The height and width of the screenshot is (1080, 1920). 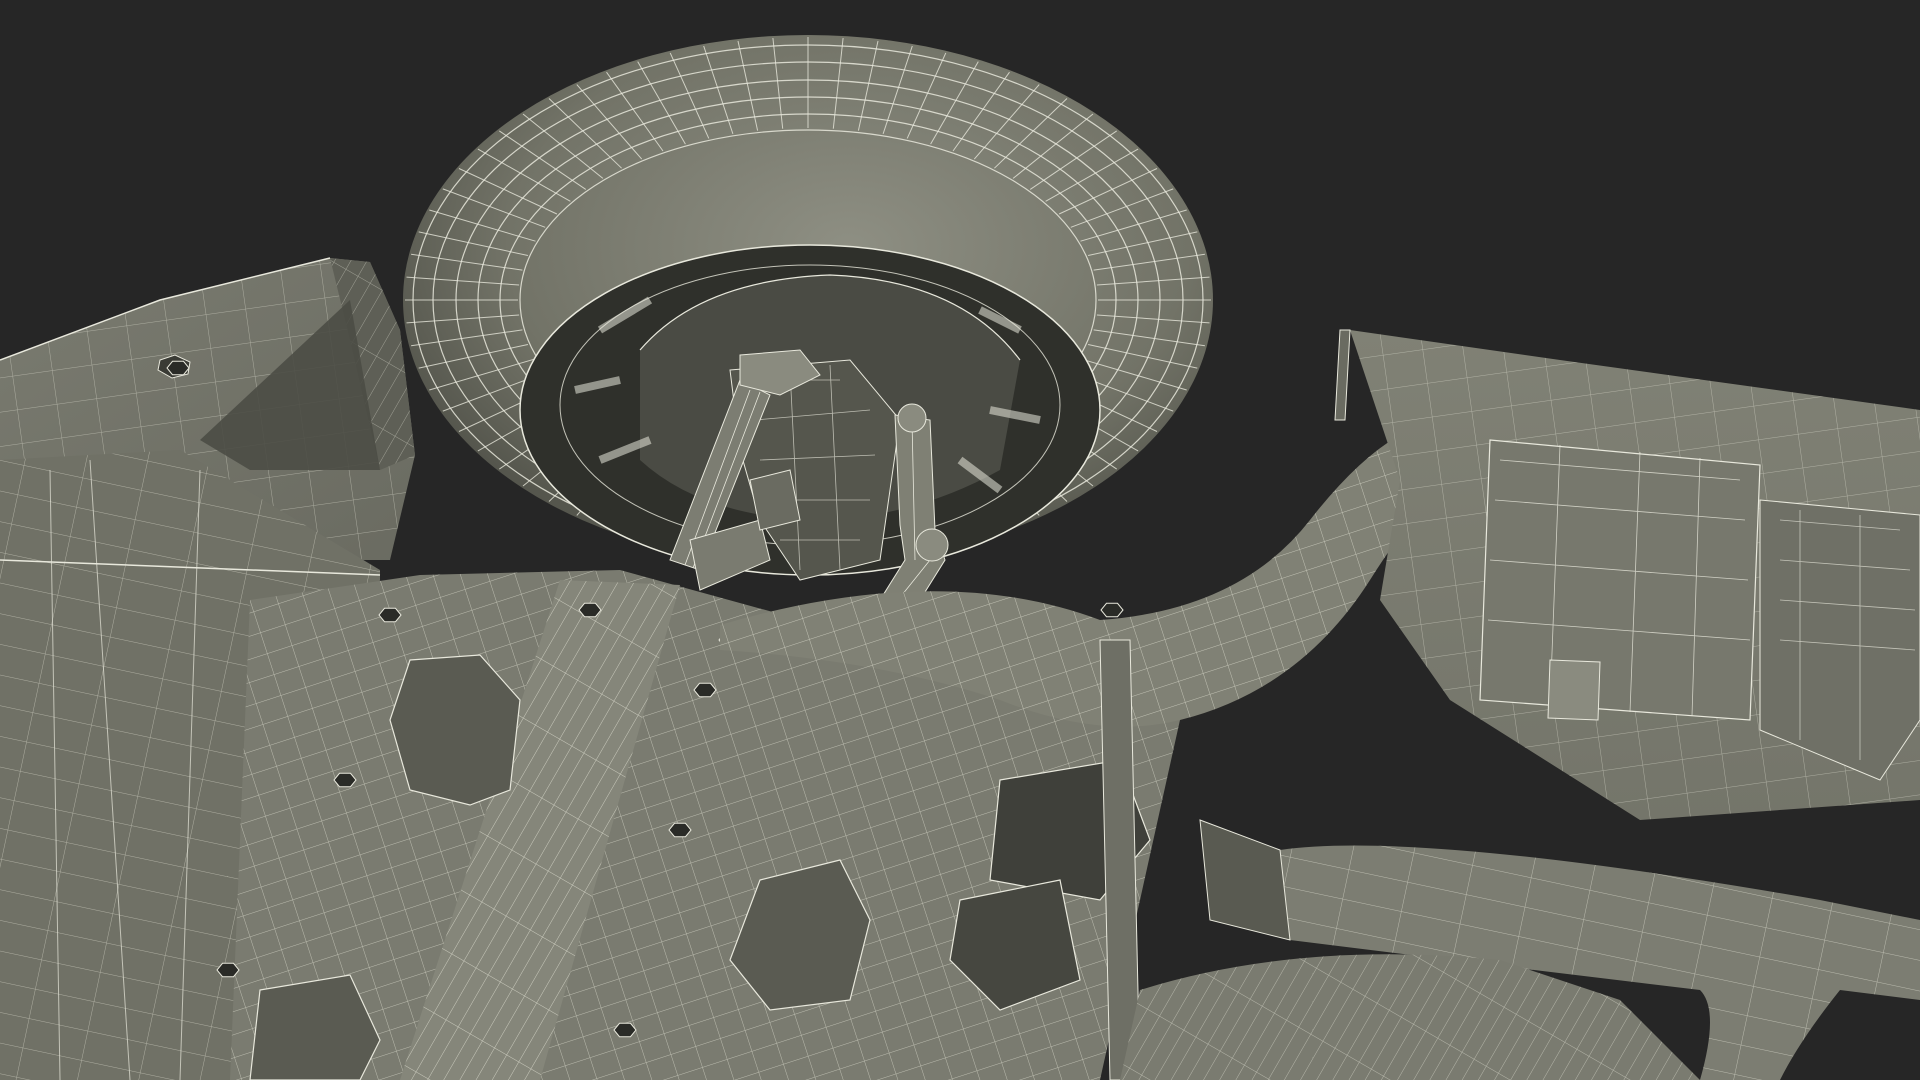 I want to click on raised-panel, so click(x=1620, y=580).